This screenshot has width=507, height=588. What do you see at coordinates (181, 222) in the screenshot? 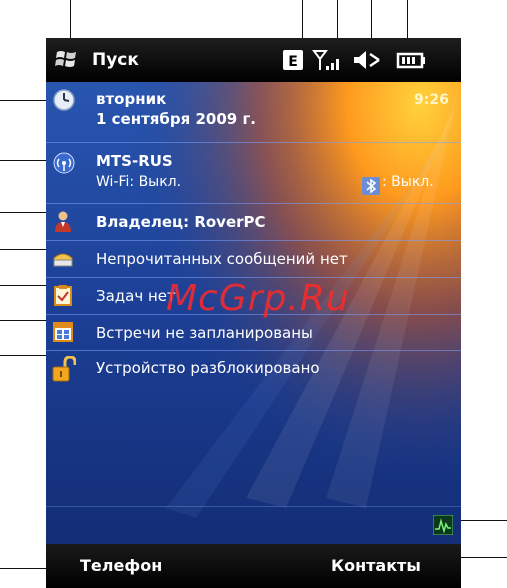
I see `owner-label: Владелец: RoverPC` at bounding box center [181, 222].